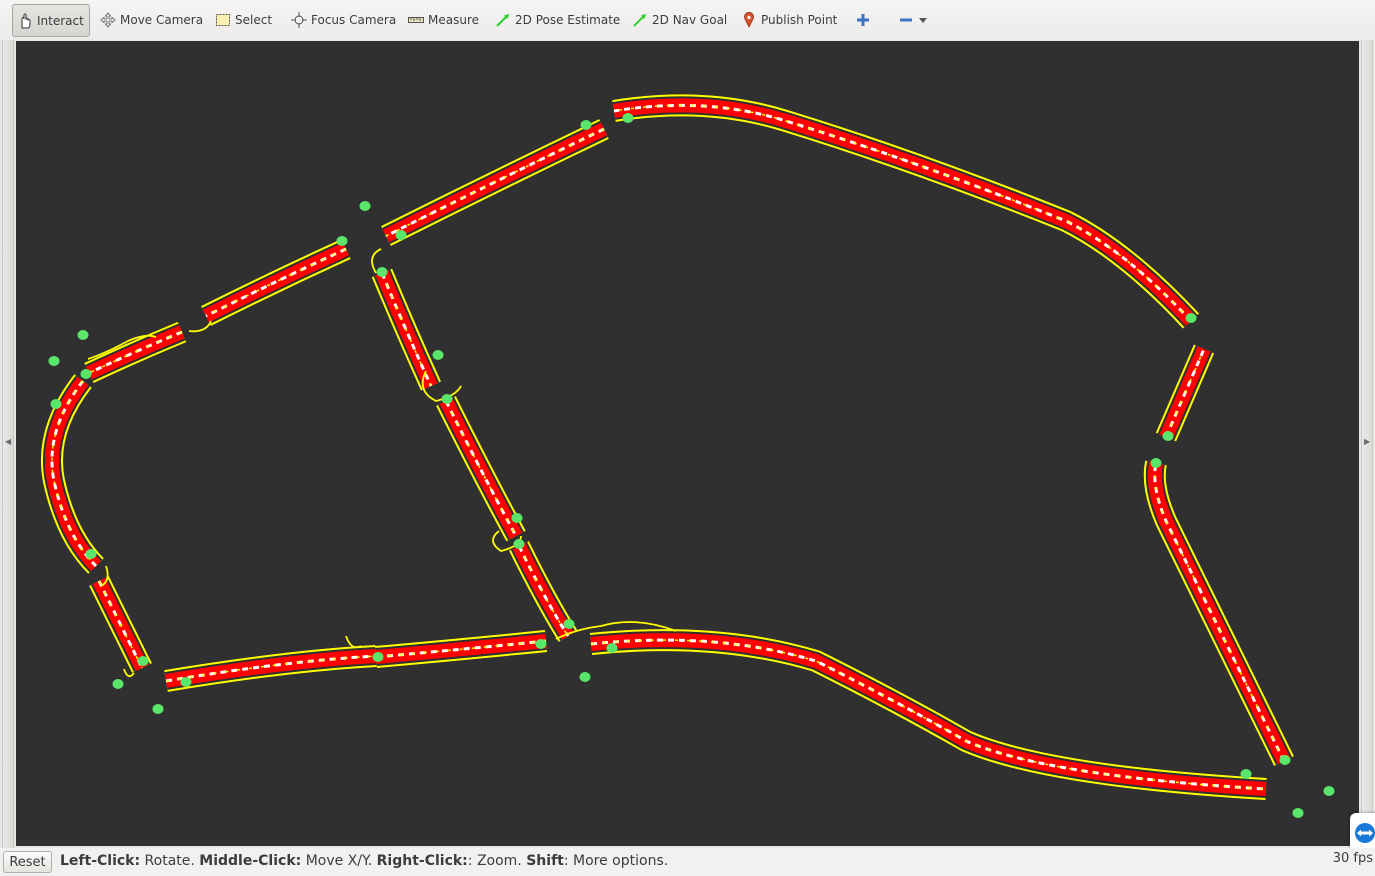 This screenshot has width=1375, height=876. Describe the element at coordinates (568, 20) in the screenshot. I see `tool-label: 2D Pose Estimate` at that location.